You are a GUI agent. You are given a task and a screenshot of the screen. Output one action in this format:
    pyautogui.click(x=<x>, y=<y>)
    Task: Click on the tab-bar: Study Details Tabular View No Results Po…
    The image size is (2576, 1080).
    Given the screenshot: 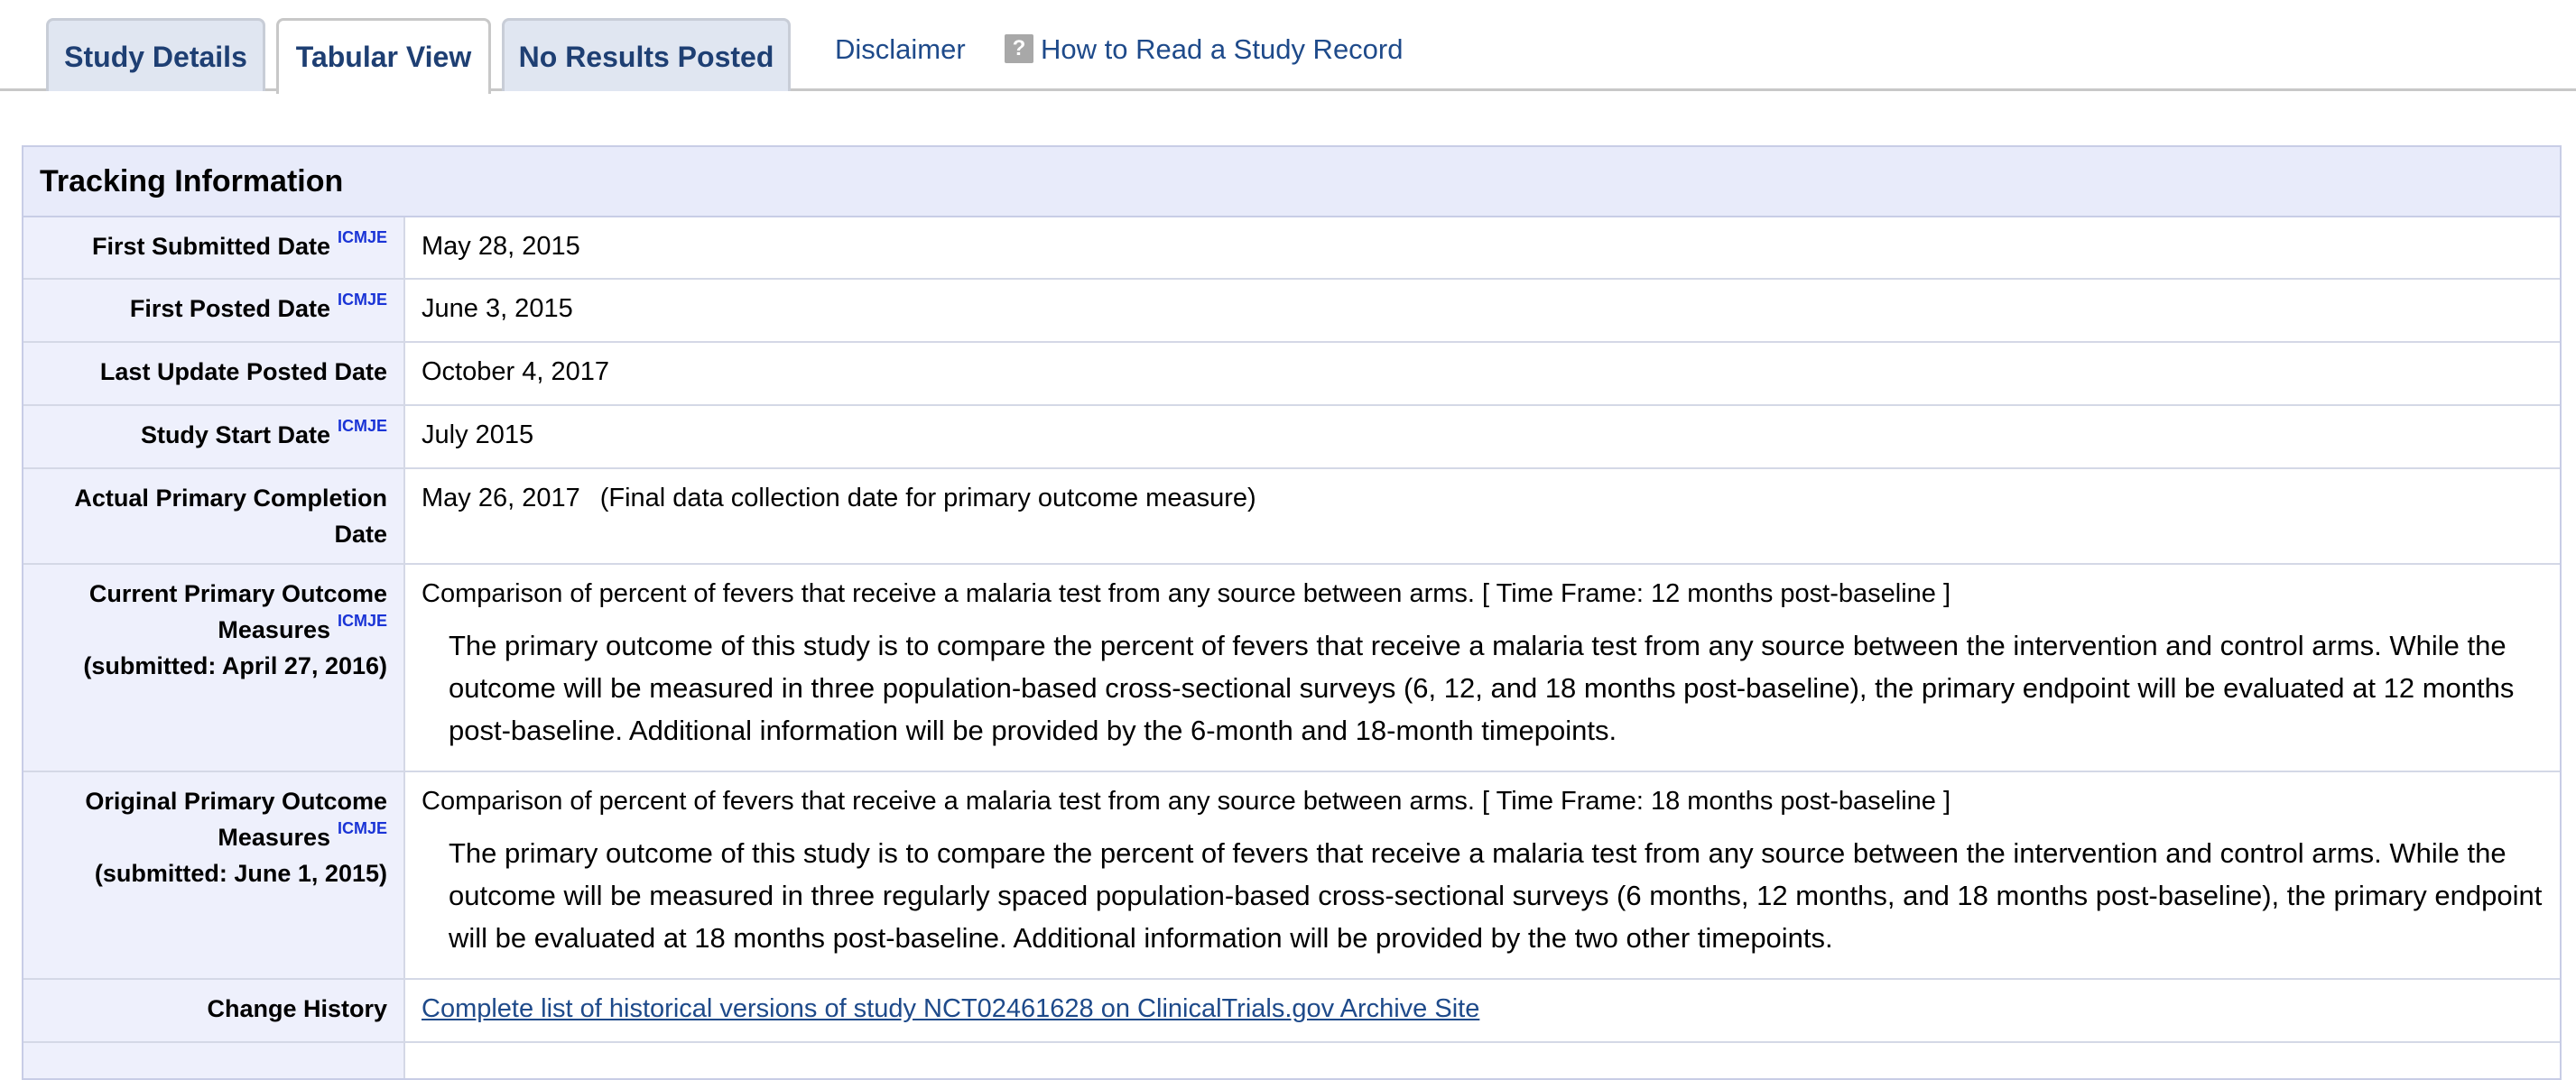 What is the action you would take?
    pyautogui.click(x=1288, y=47)
    